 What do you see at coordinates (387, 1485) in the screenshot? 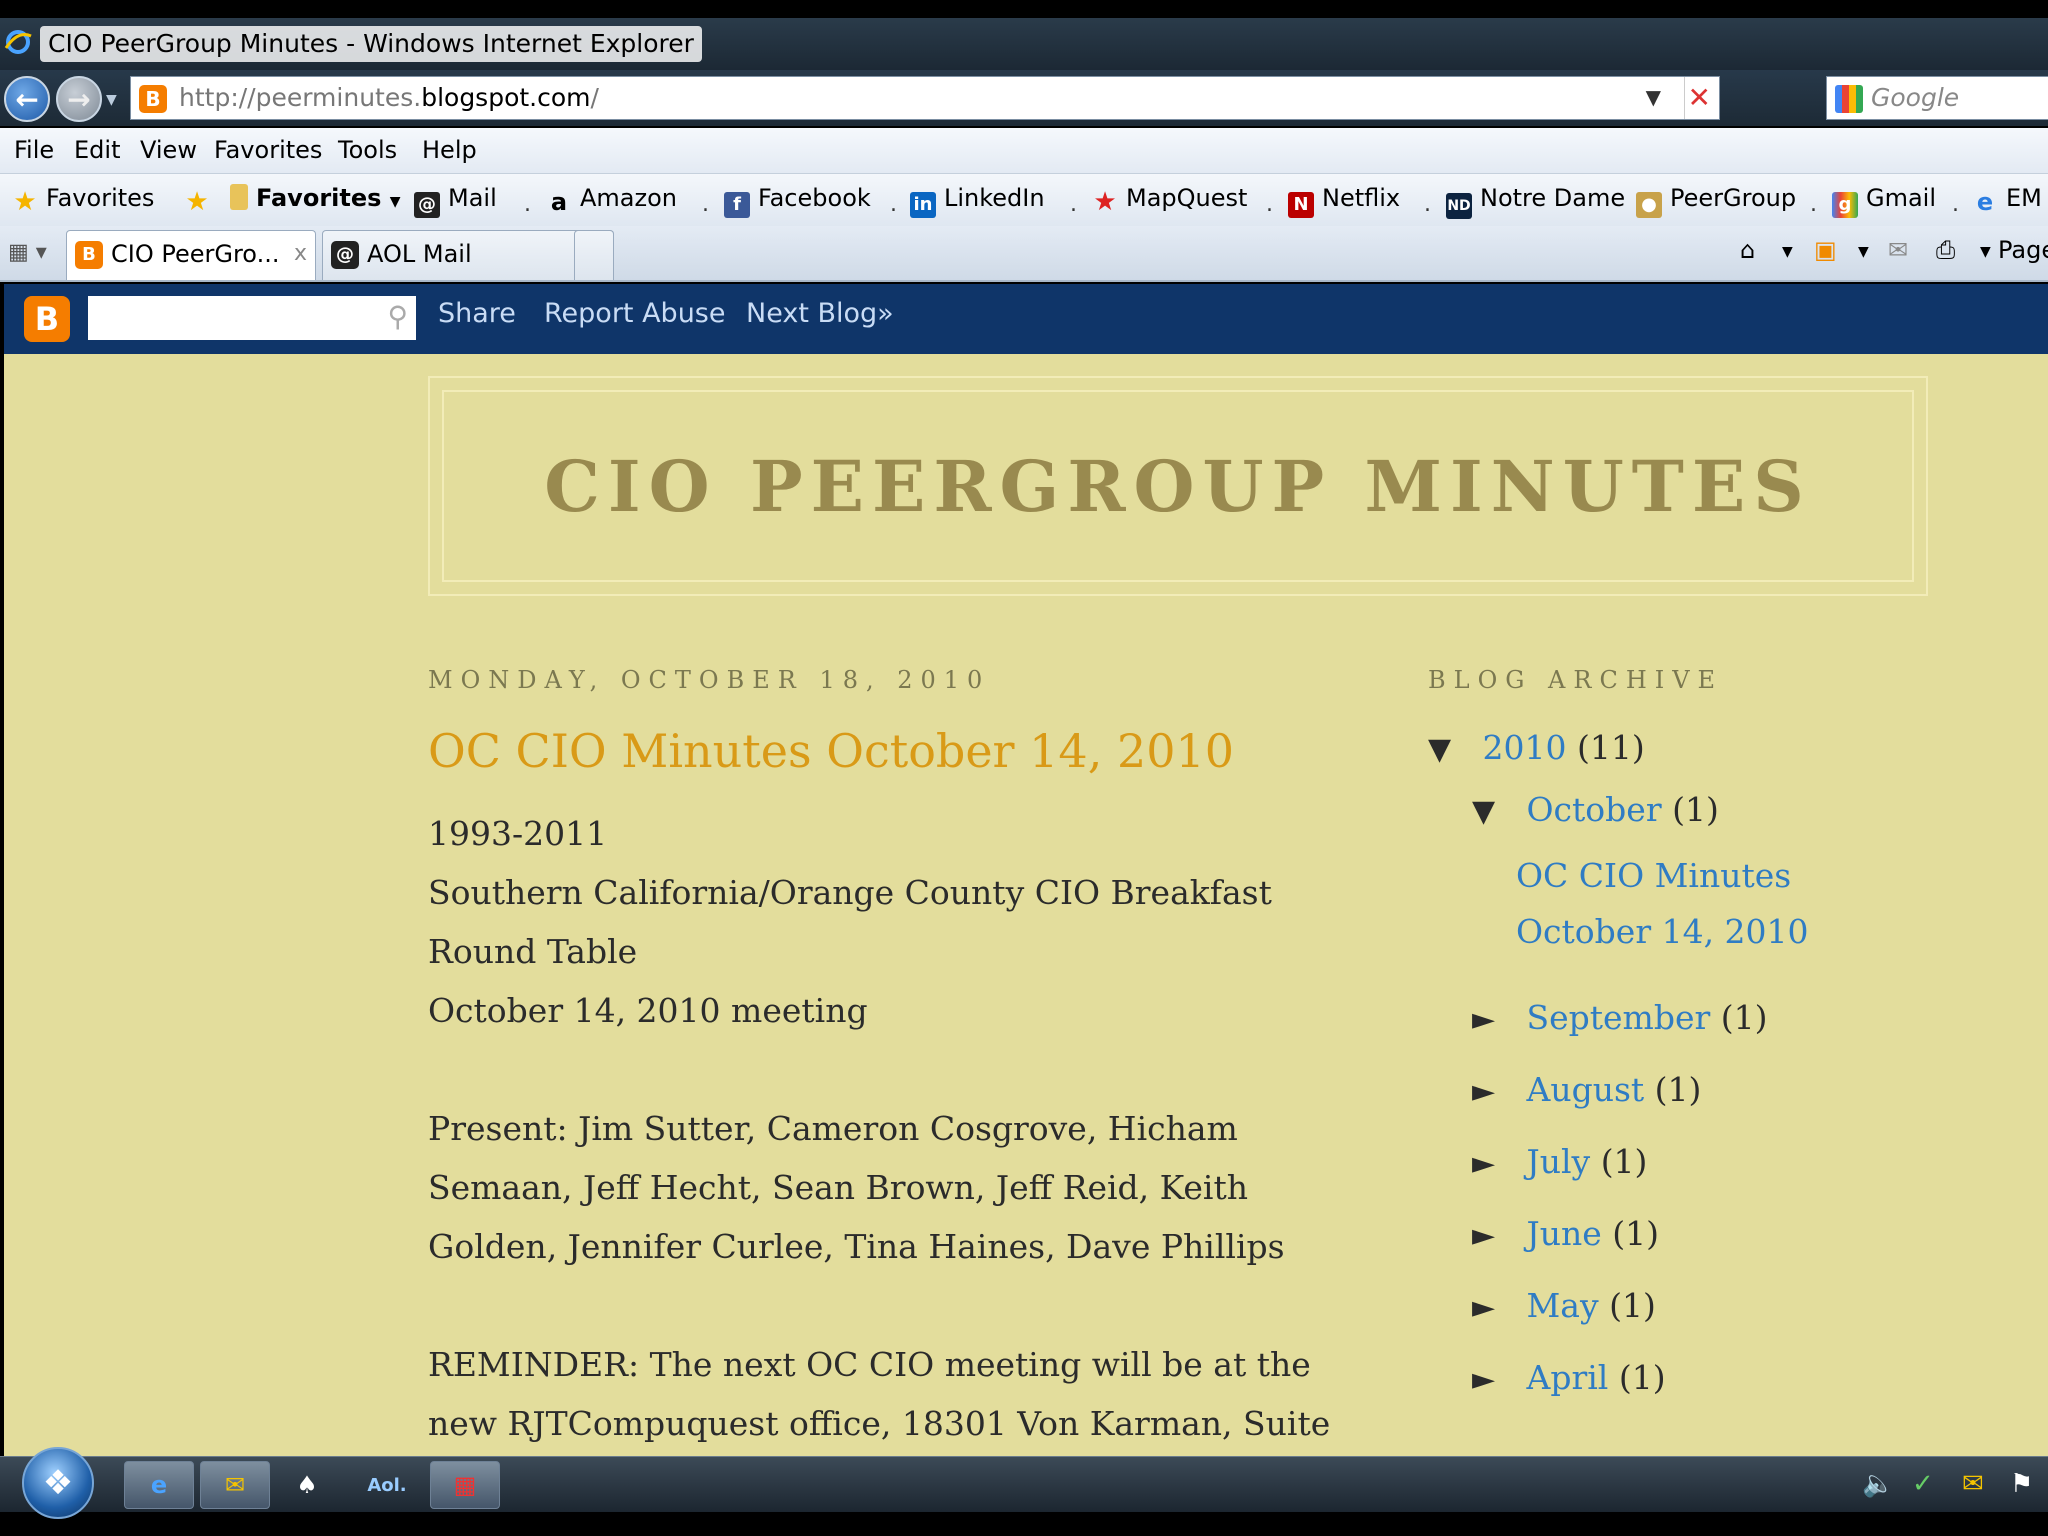
I see `taskbar-aol-button: Aol.` at bounding box center [387, 1485].